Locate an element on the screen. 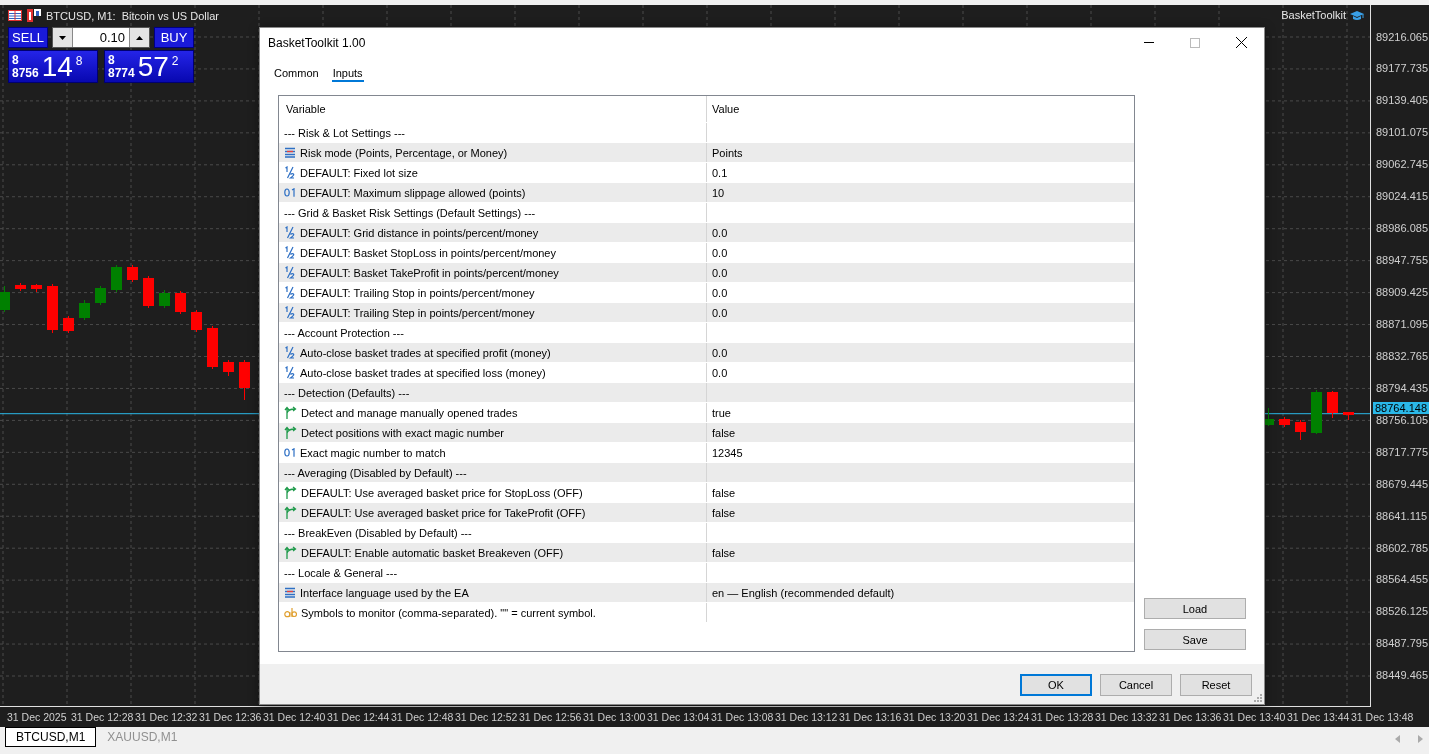 The width and height of the screenshot is (1429, 754). dialog-tab: Inputs is located at coordinates (347, 73).